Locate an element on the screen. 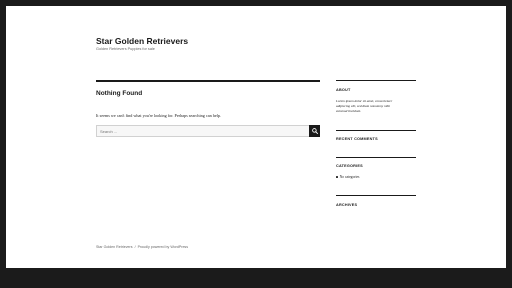 This screenshot has width=512, height=288. categories-list: No categories is located at coordinates (347, 177).